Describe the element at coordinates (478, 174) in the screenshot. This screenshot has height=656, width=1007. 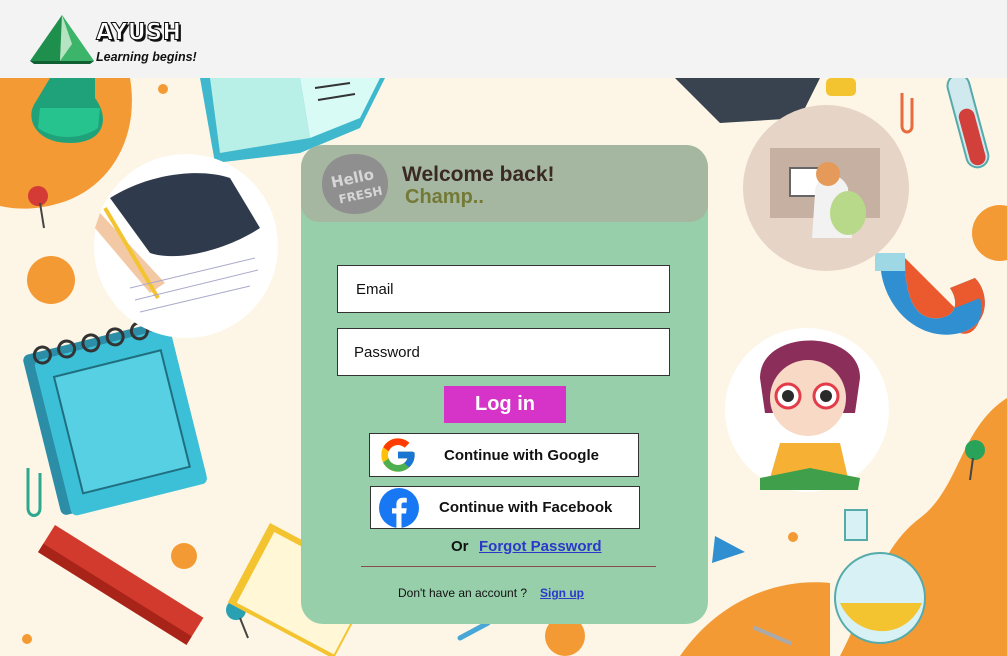
I see `welcome-heading: Welcome back!` at that location.